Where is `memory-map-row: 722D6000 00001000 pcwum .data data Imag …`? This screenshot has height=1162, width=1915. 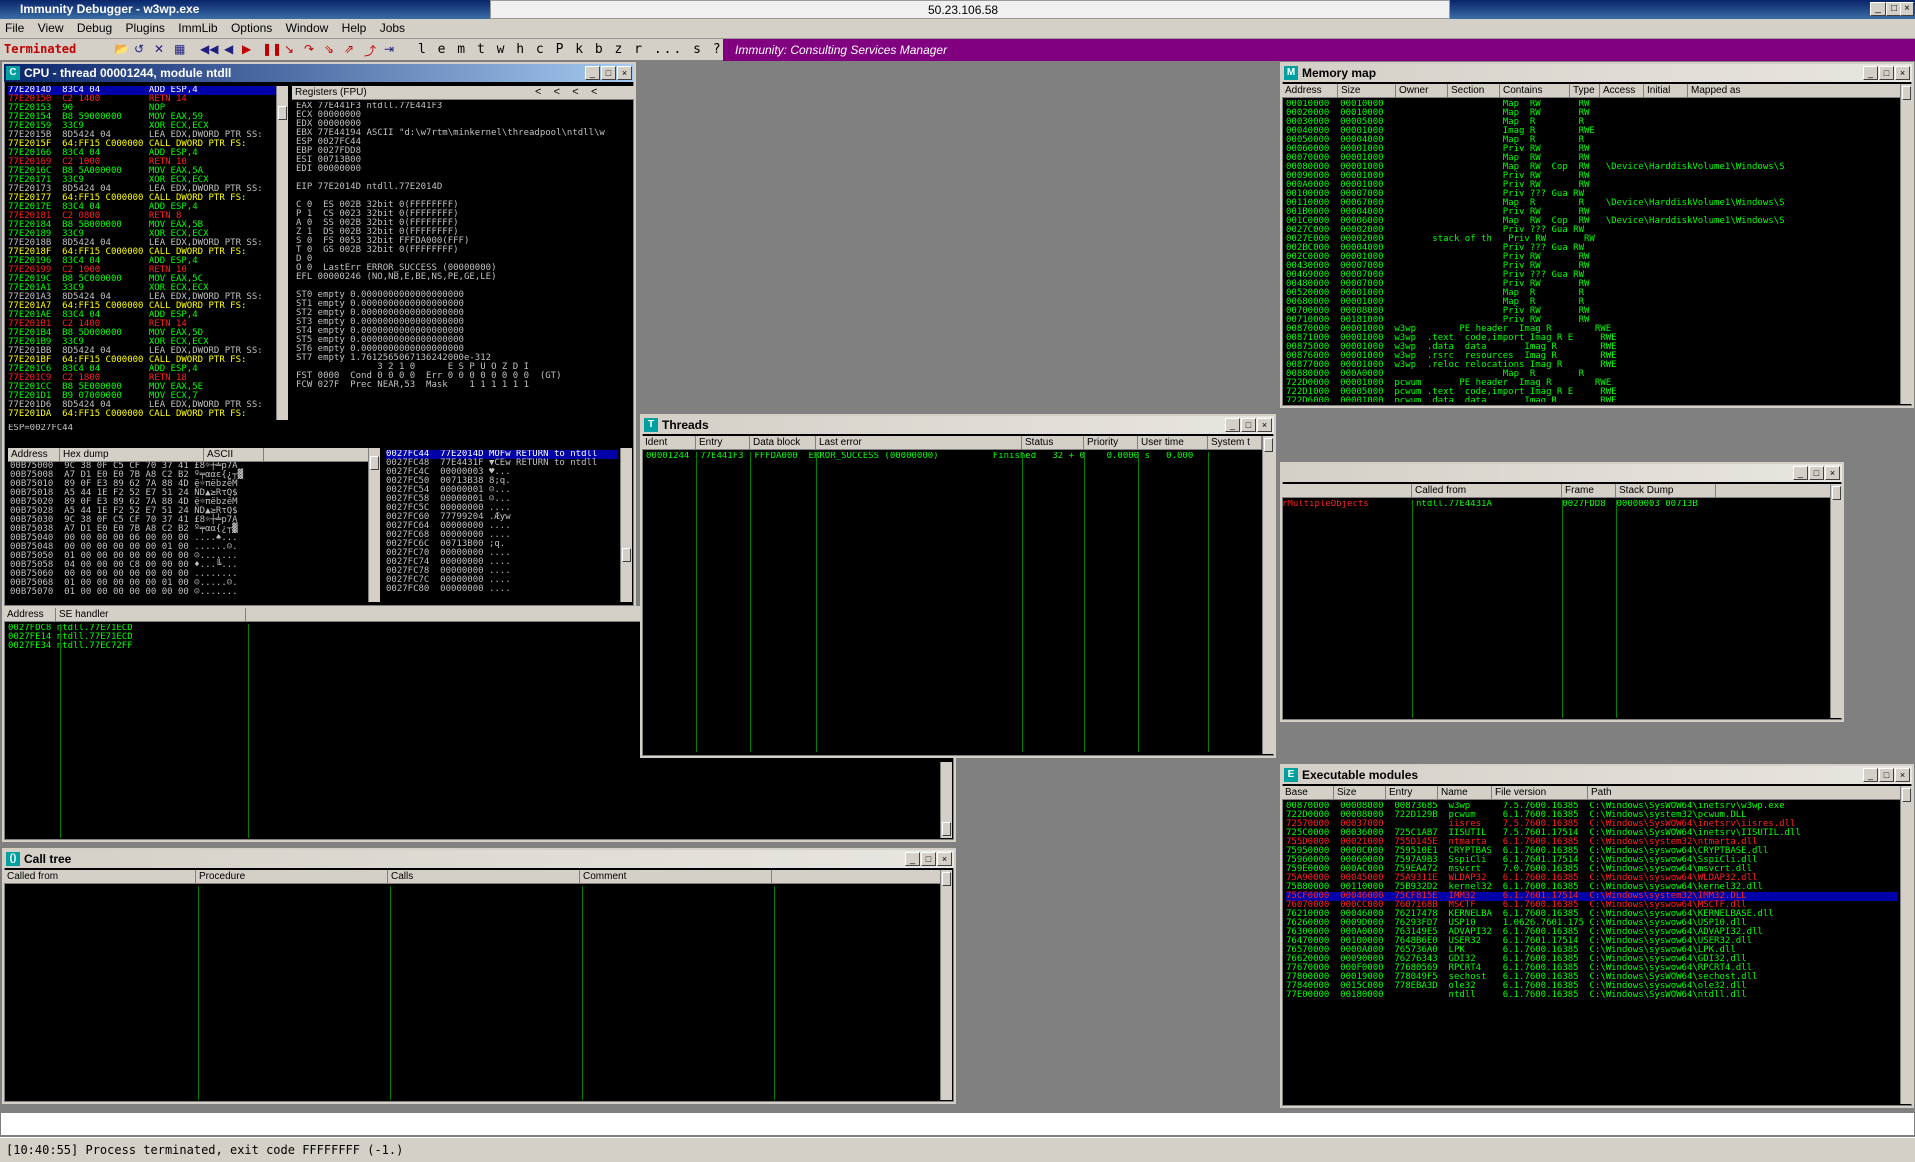 memory-map-row: 722D6000 00001000 pcwum .data data Imag … is located at coordinates (1592, 400).